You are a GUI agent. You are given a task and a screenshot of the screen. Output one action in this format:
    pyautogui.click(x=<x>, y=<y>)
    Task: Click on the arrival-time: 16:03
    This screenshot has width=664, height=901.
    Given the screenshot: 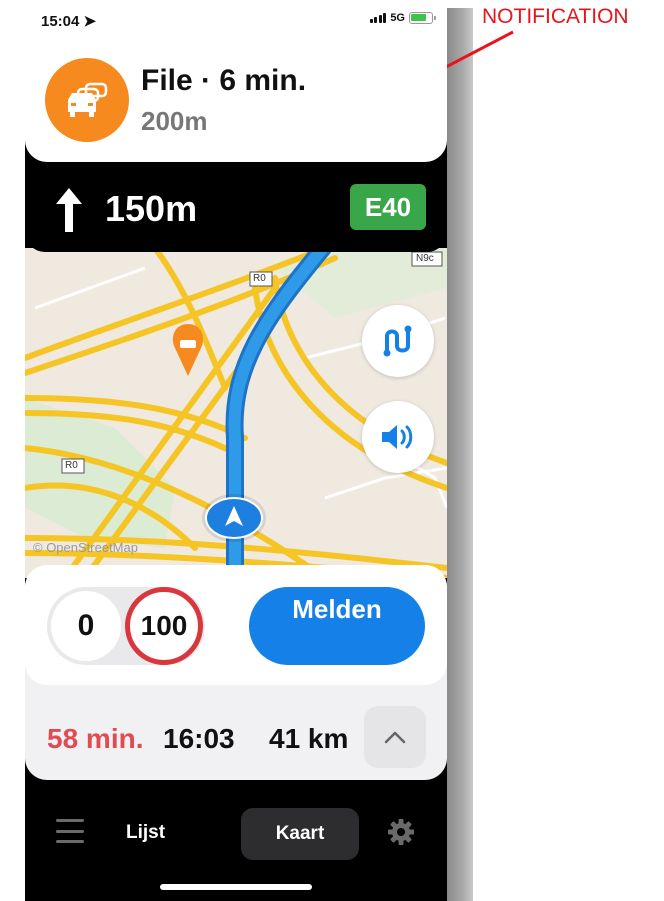 What is the action you would take?
    pyautogui.click(x=199, y=738)
    